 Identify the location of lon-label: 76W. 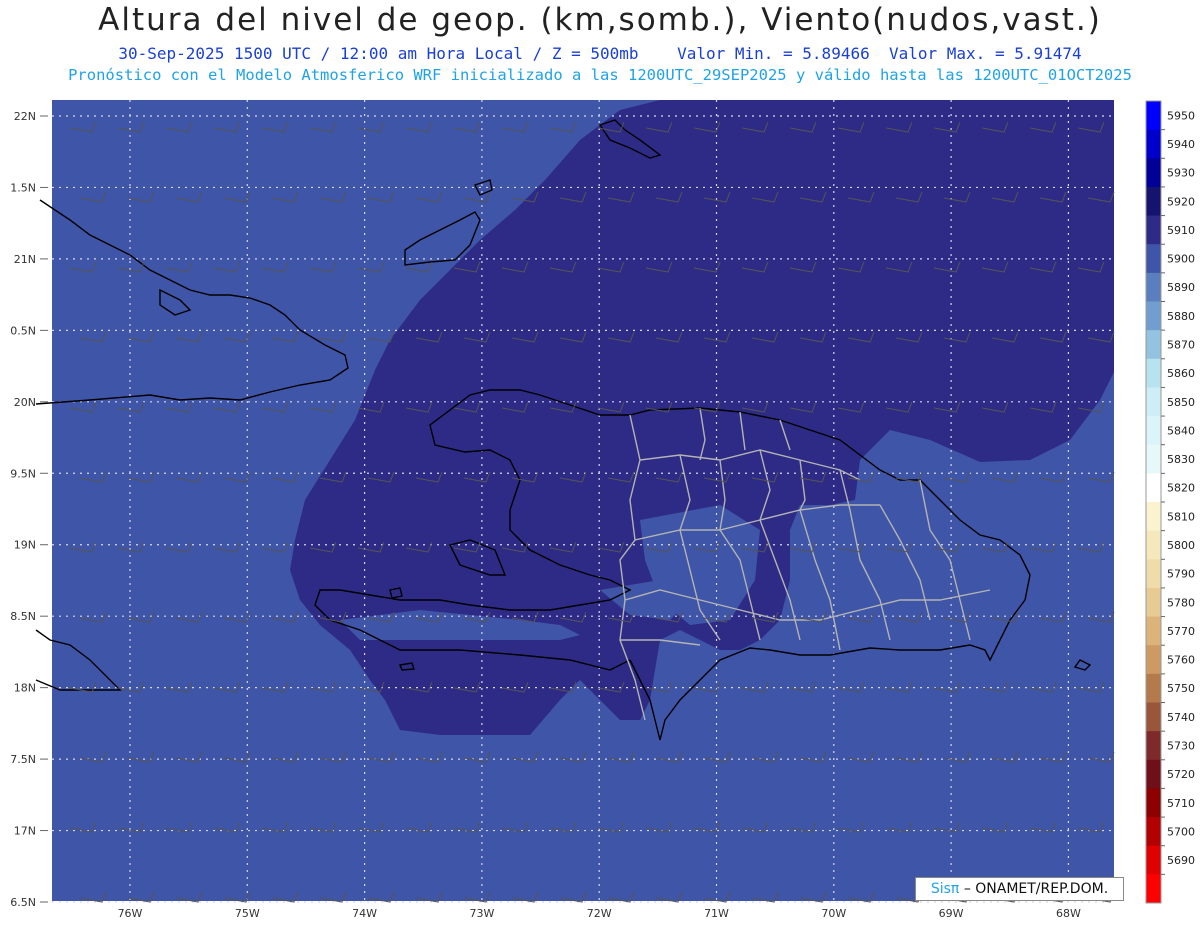
(130, 913).